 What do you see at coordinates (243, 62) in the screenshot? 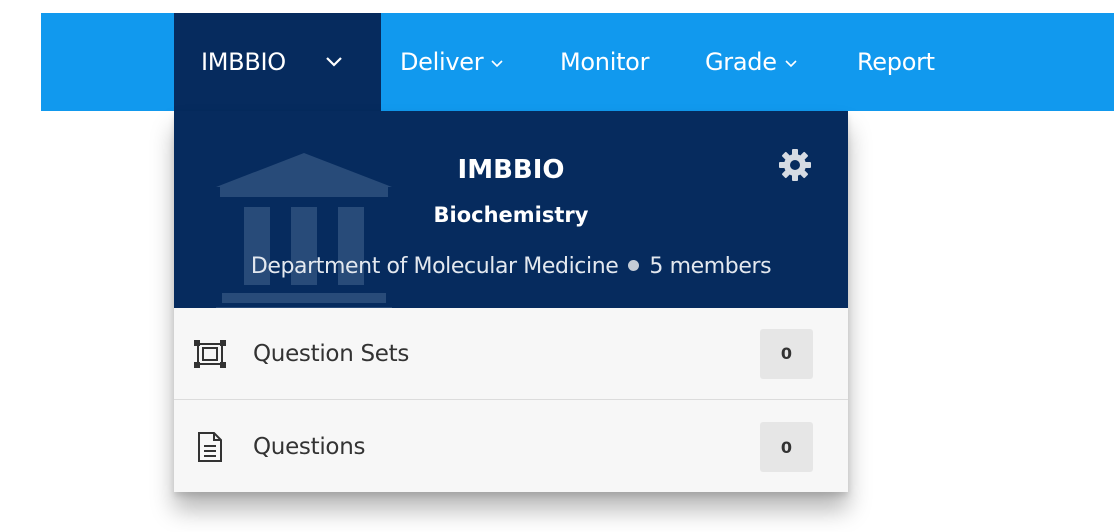
I see `org-switcher-label: IMBBIO` at bounding box center [243, 62].